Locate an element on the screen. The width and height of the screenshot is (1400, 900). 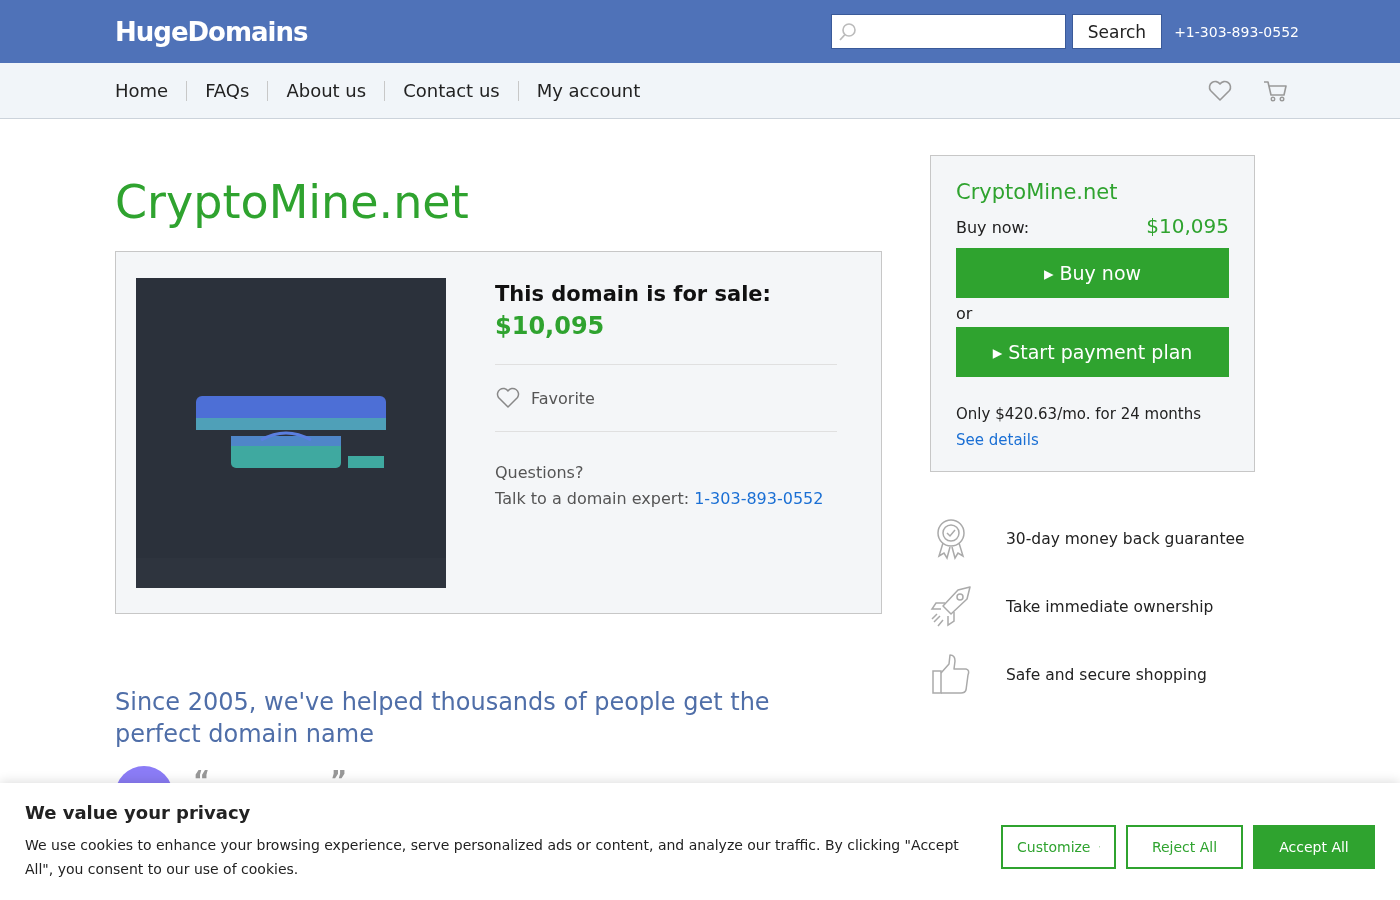
sale-heading: This domain is for sale: is located at coordinates (633, 294).